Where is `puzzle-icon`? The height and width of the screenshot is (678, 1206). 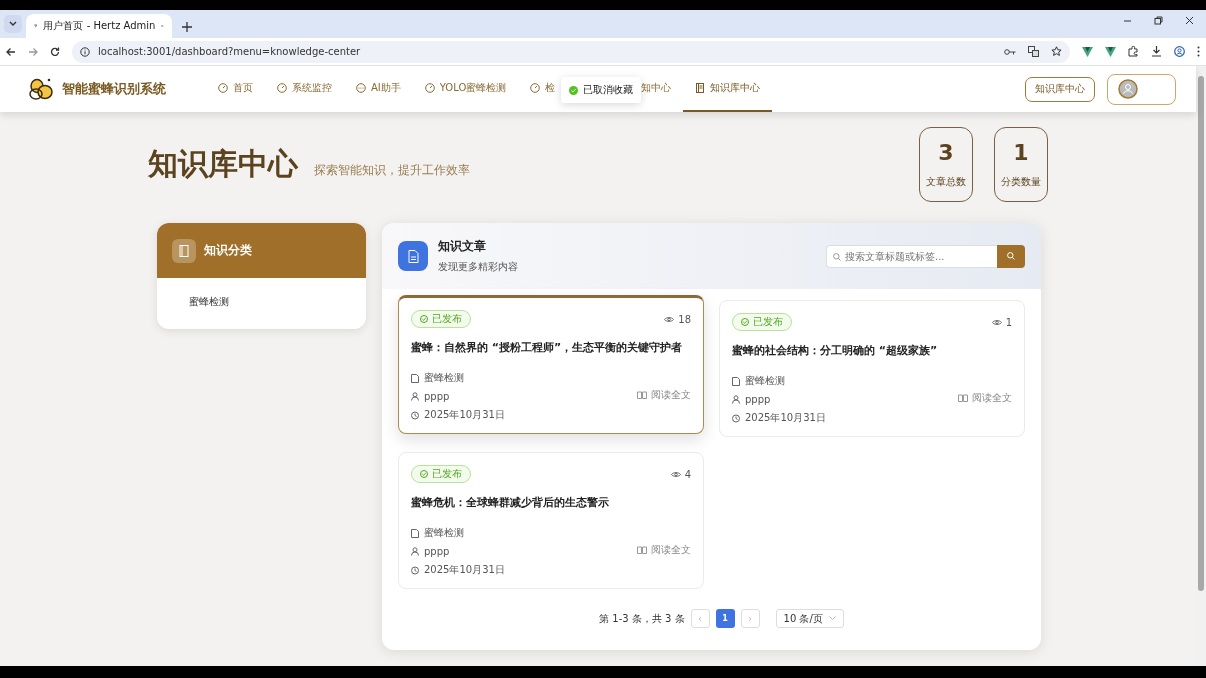
puzzle-icon is located at coordinates (1133, 51).